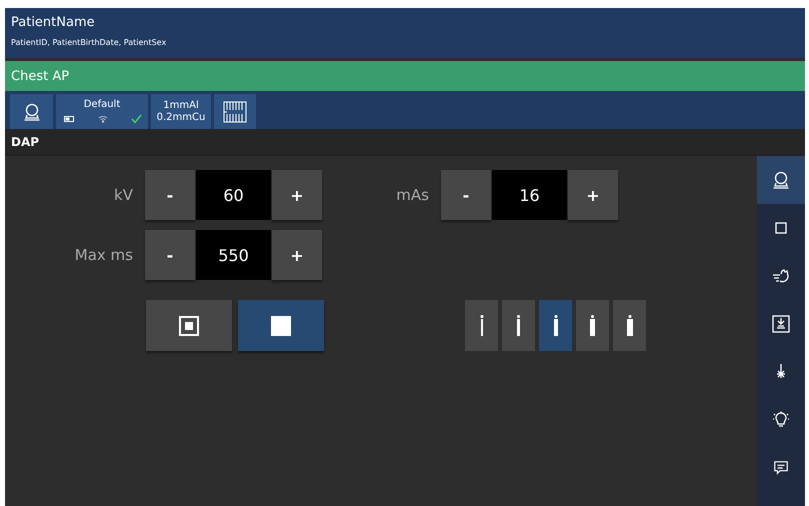 The height and width of the screenshot is (506, 809). Describe the element at coordinates (181, 118) in the screenshot. I see `filter-value: 0.2mmCu` at that location.